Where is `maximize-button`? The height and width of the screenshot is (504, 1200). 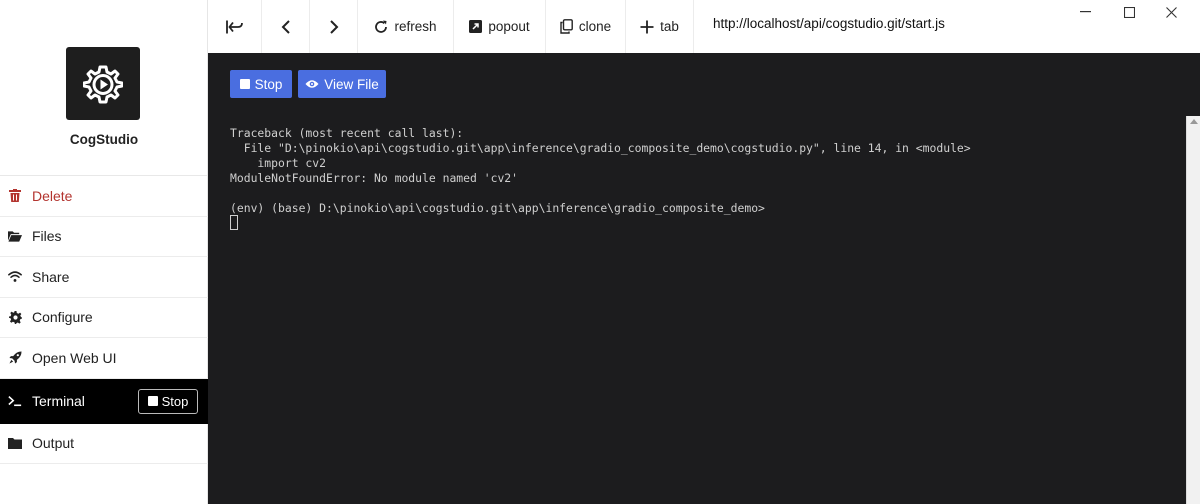
maximize-button is located at coordinates (1129, 12).